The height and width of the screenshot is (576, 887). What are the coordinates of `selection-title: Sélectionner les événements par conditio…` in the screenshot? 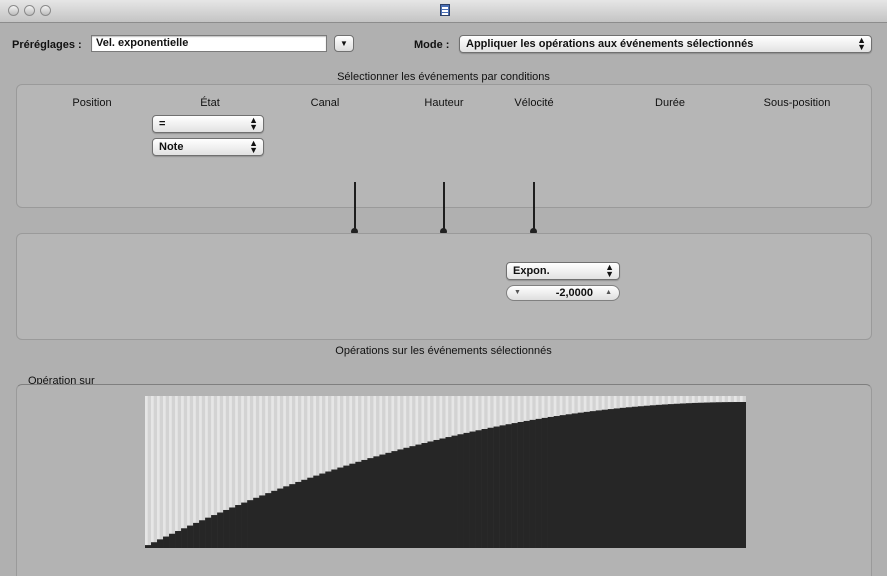 It's located at (443, 77).